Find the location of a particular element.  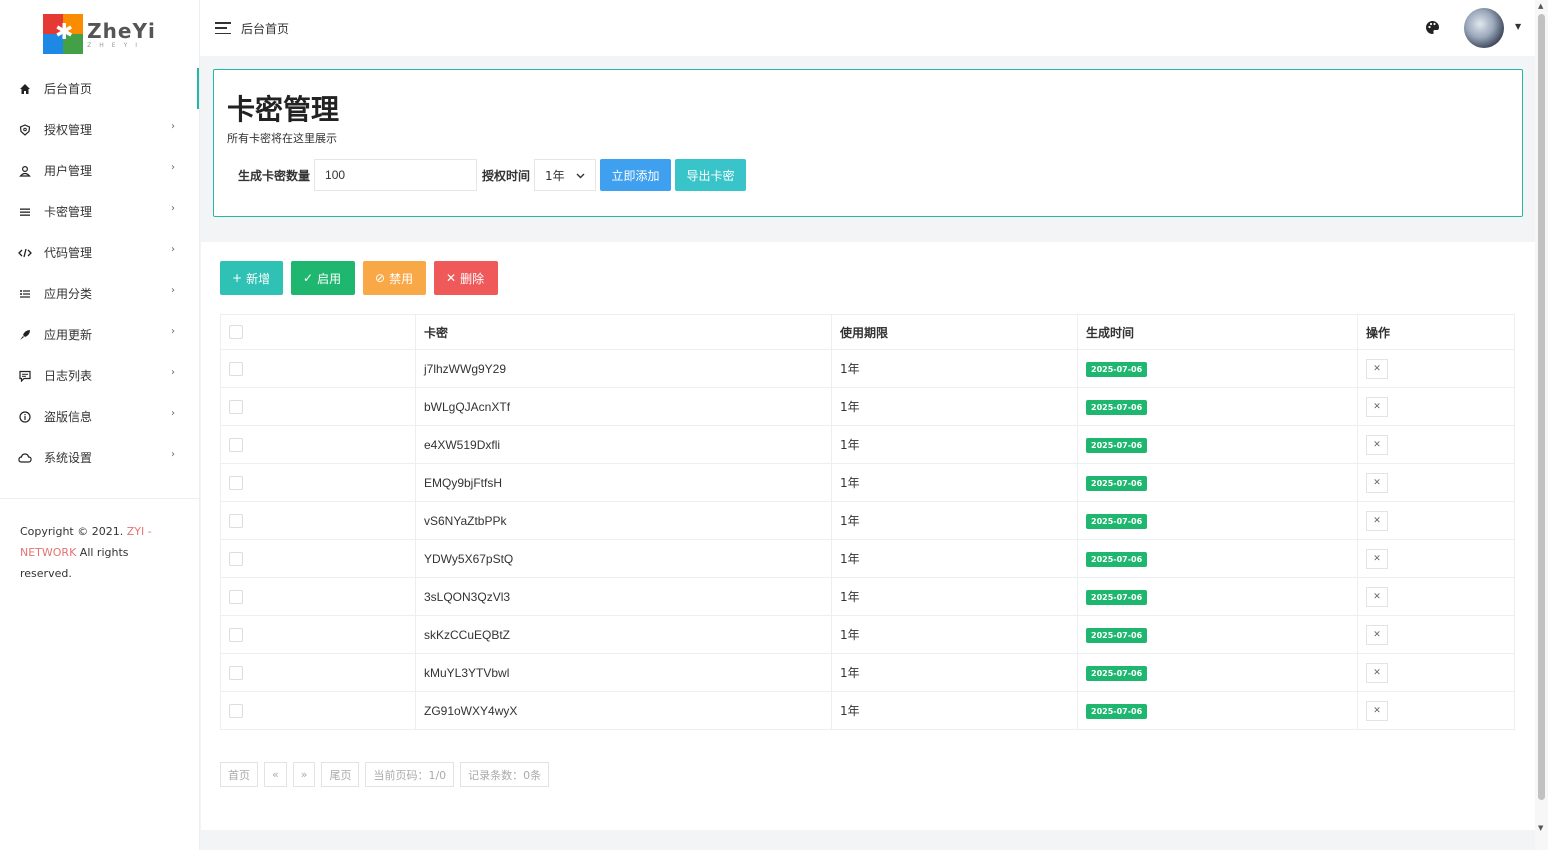

card-key-cell: ZG91oWXY4wyX is located at coordinates (623, 710).